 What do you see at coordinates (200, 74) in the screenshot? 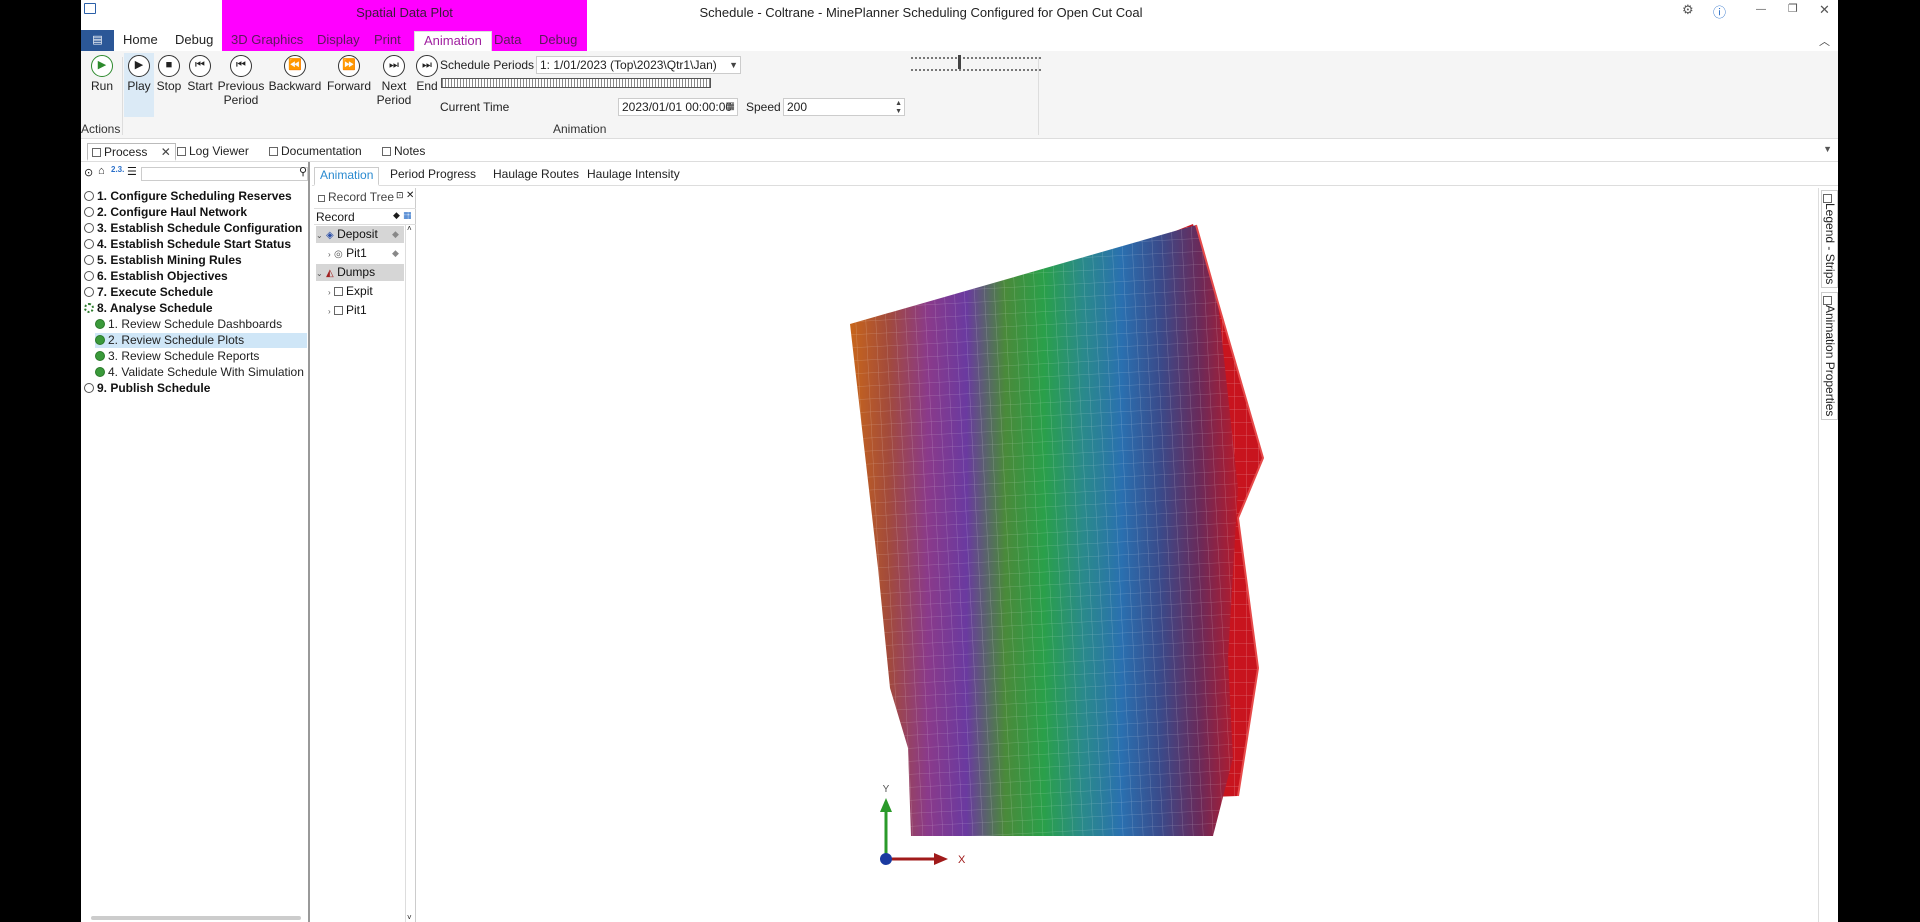
I see `start-button: ⏮ Start` at bounding box center [200, 74].